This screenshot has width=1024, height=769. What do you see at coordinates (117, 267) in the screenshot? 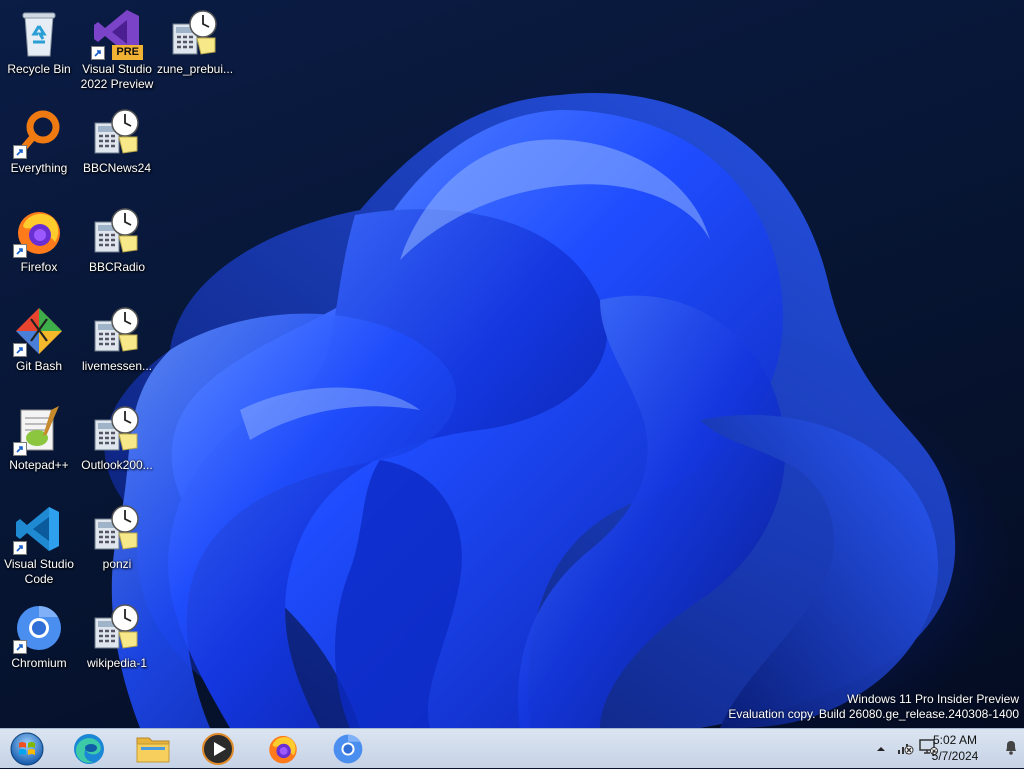
I see `desktop-icon-label: BBCRadio` at bounding box center [117, 267].